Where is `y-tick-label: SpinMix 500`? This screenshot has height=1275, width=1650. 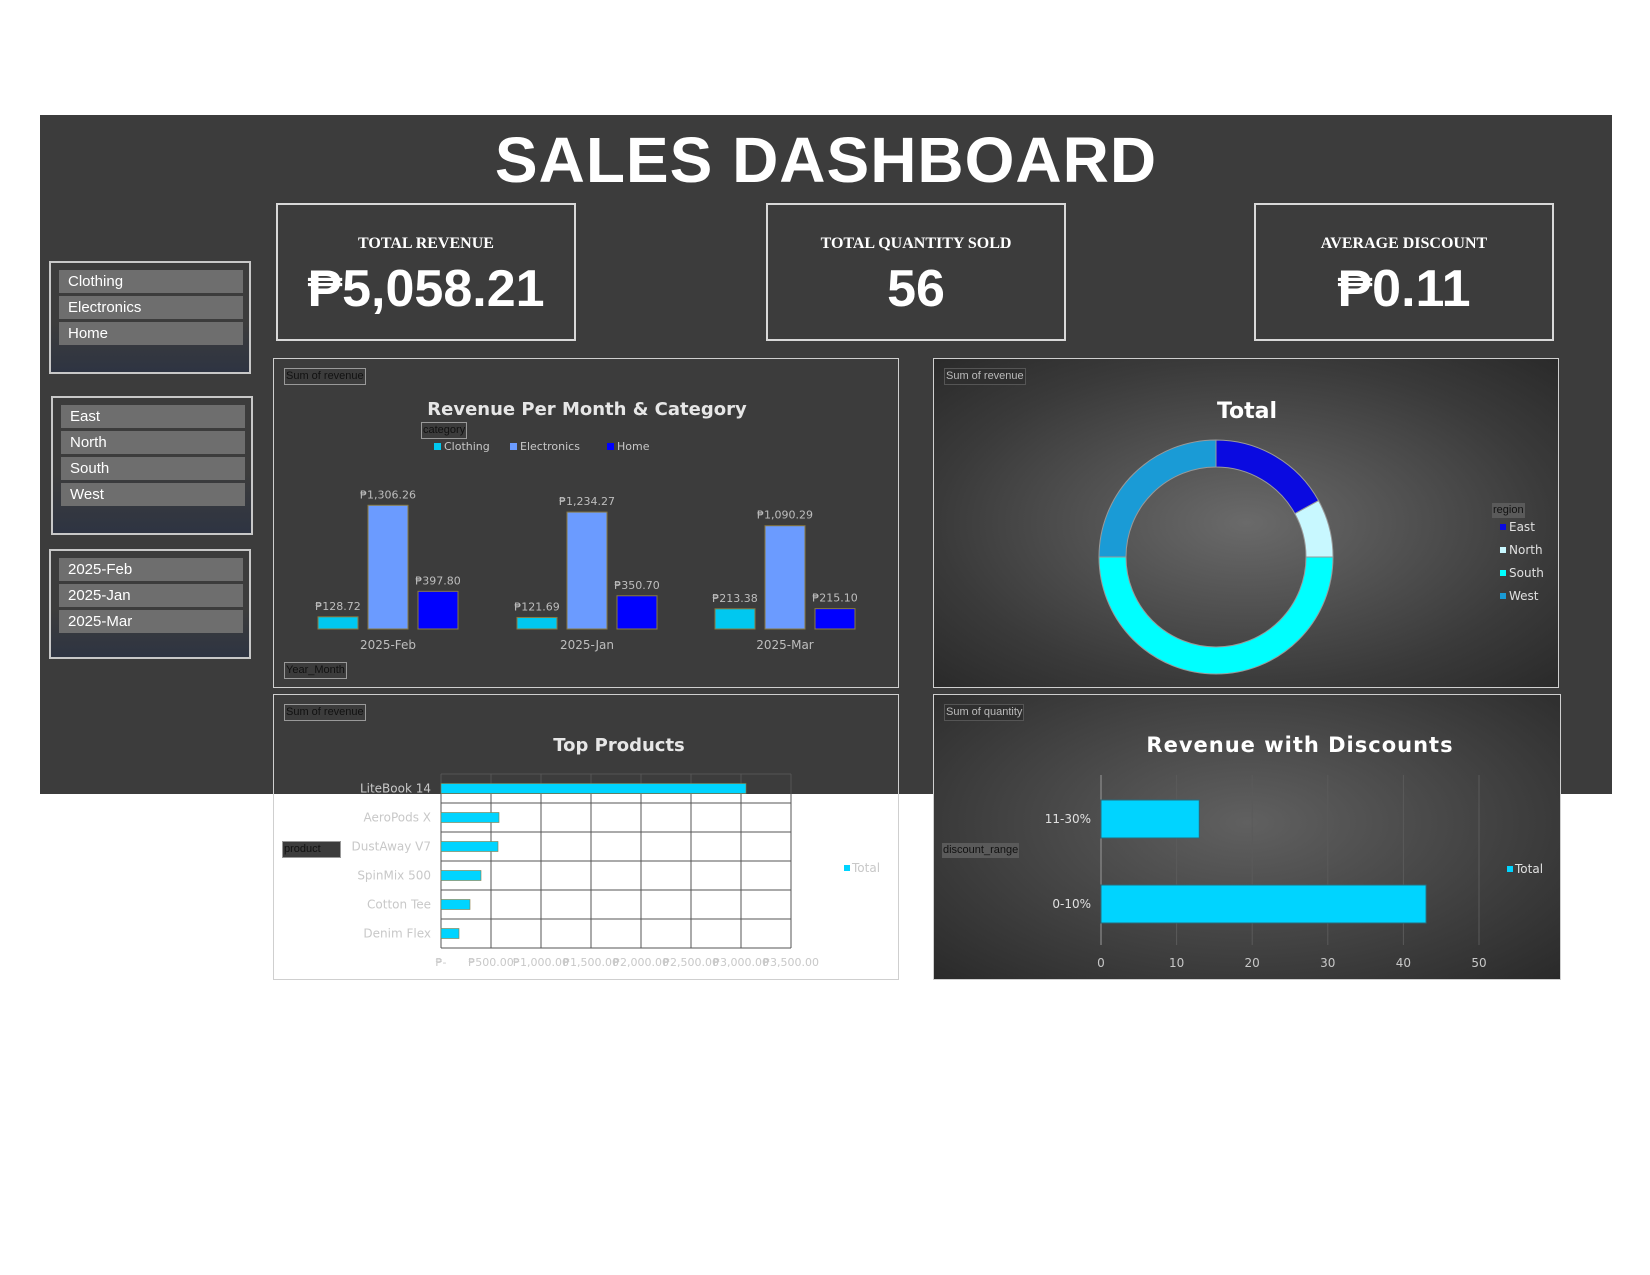
y-tick-label: SpinMix 500 is located at coordinates (394, 876).